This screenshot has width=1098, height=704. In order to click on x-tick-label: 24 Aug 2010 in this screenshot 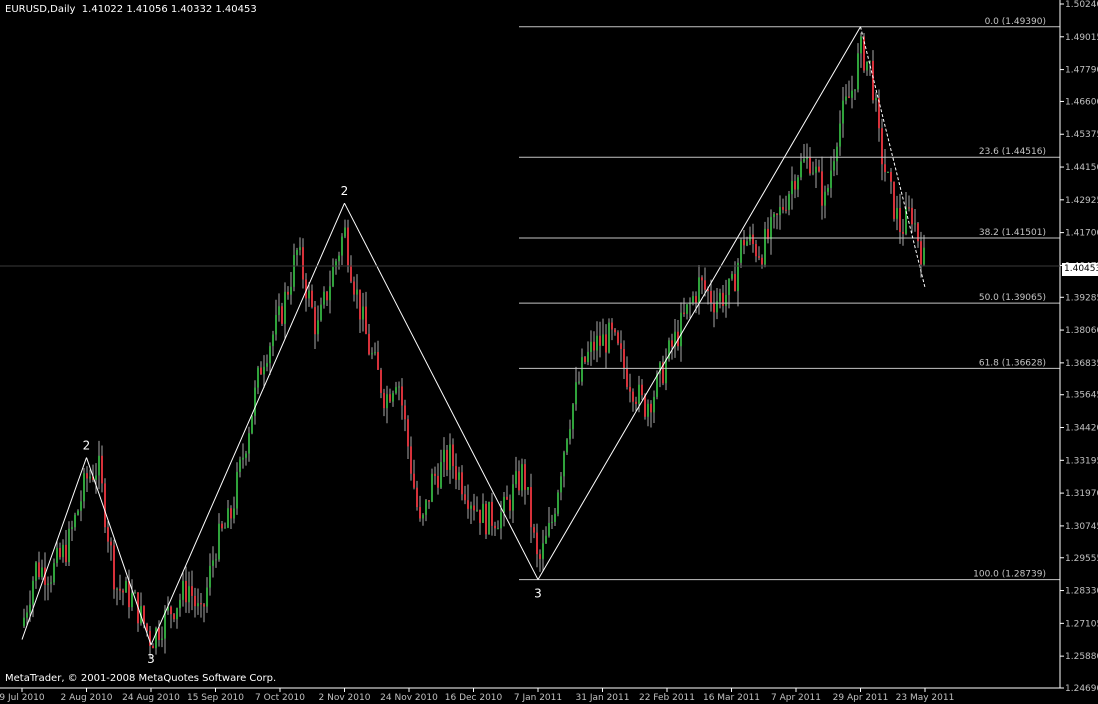, I will do `click(151, 698)`.